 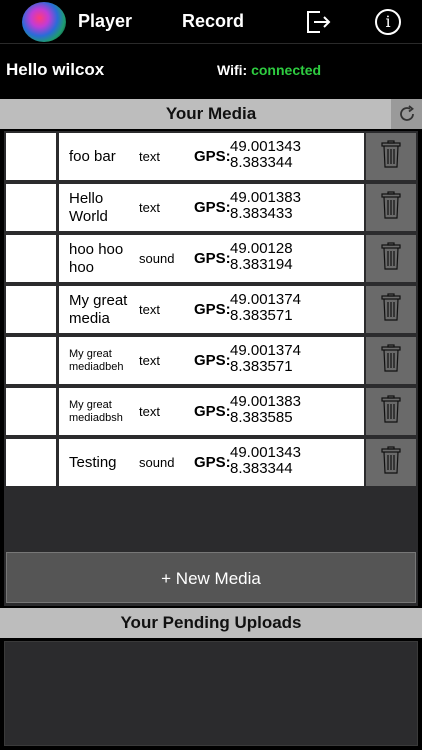 What do you see at coordinates (232, 70) in the screenshot?
I see `wifi-label: Wifi:` at bounding box center [232, 70].